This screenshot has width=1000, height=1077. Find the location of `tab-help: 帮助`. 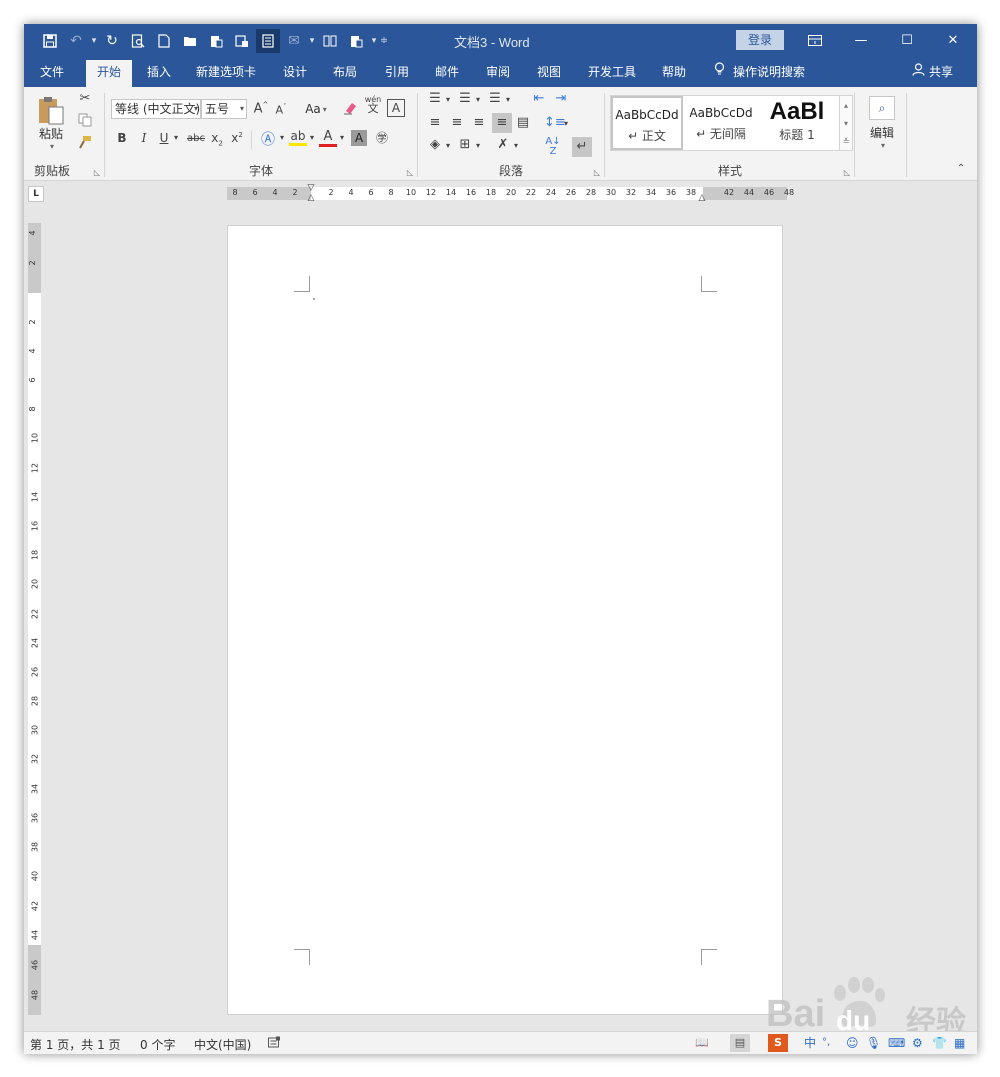

tab-help: 帮助 is located at coordinates (674, 73).